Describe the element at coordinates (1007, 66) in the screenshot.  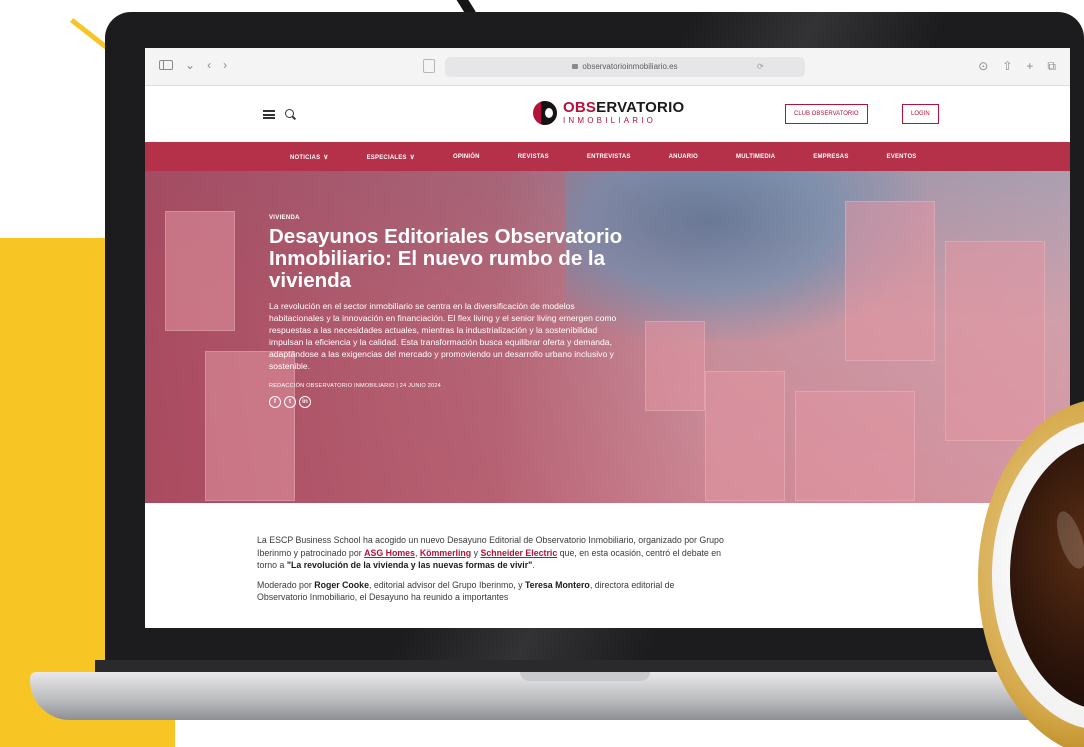
I see `share-icon: ⇧` at that location.